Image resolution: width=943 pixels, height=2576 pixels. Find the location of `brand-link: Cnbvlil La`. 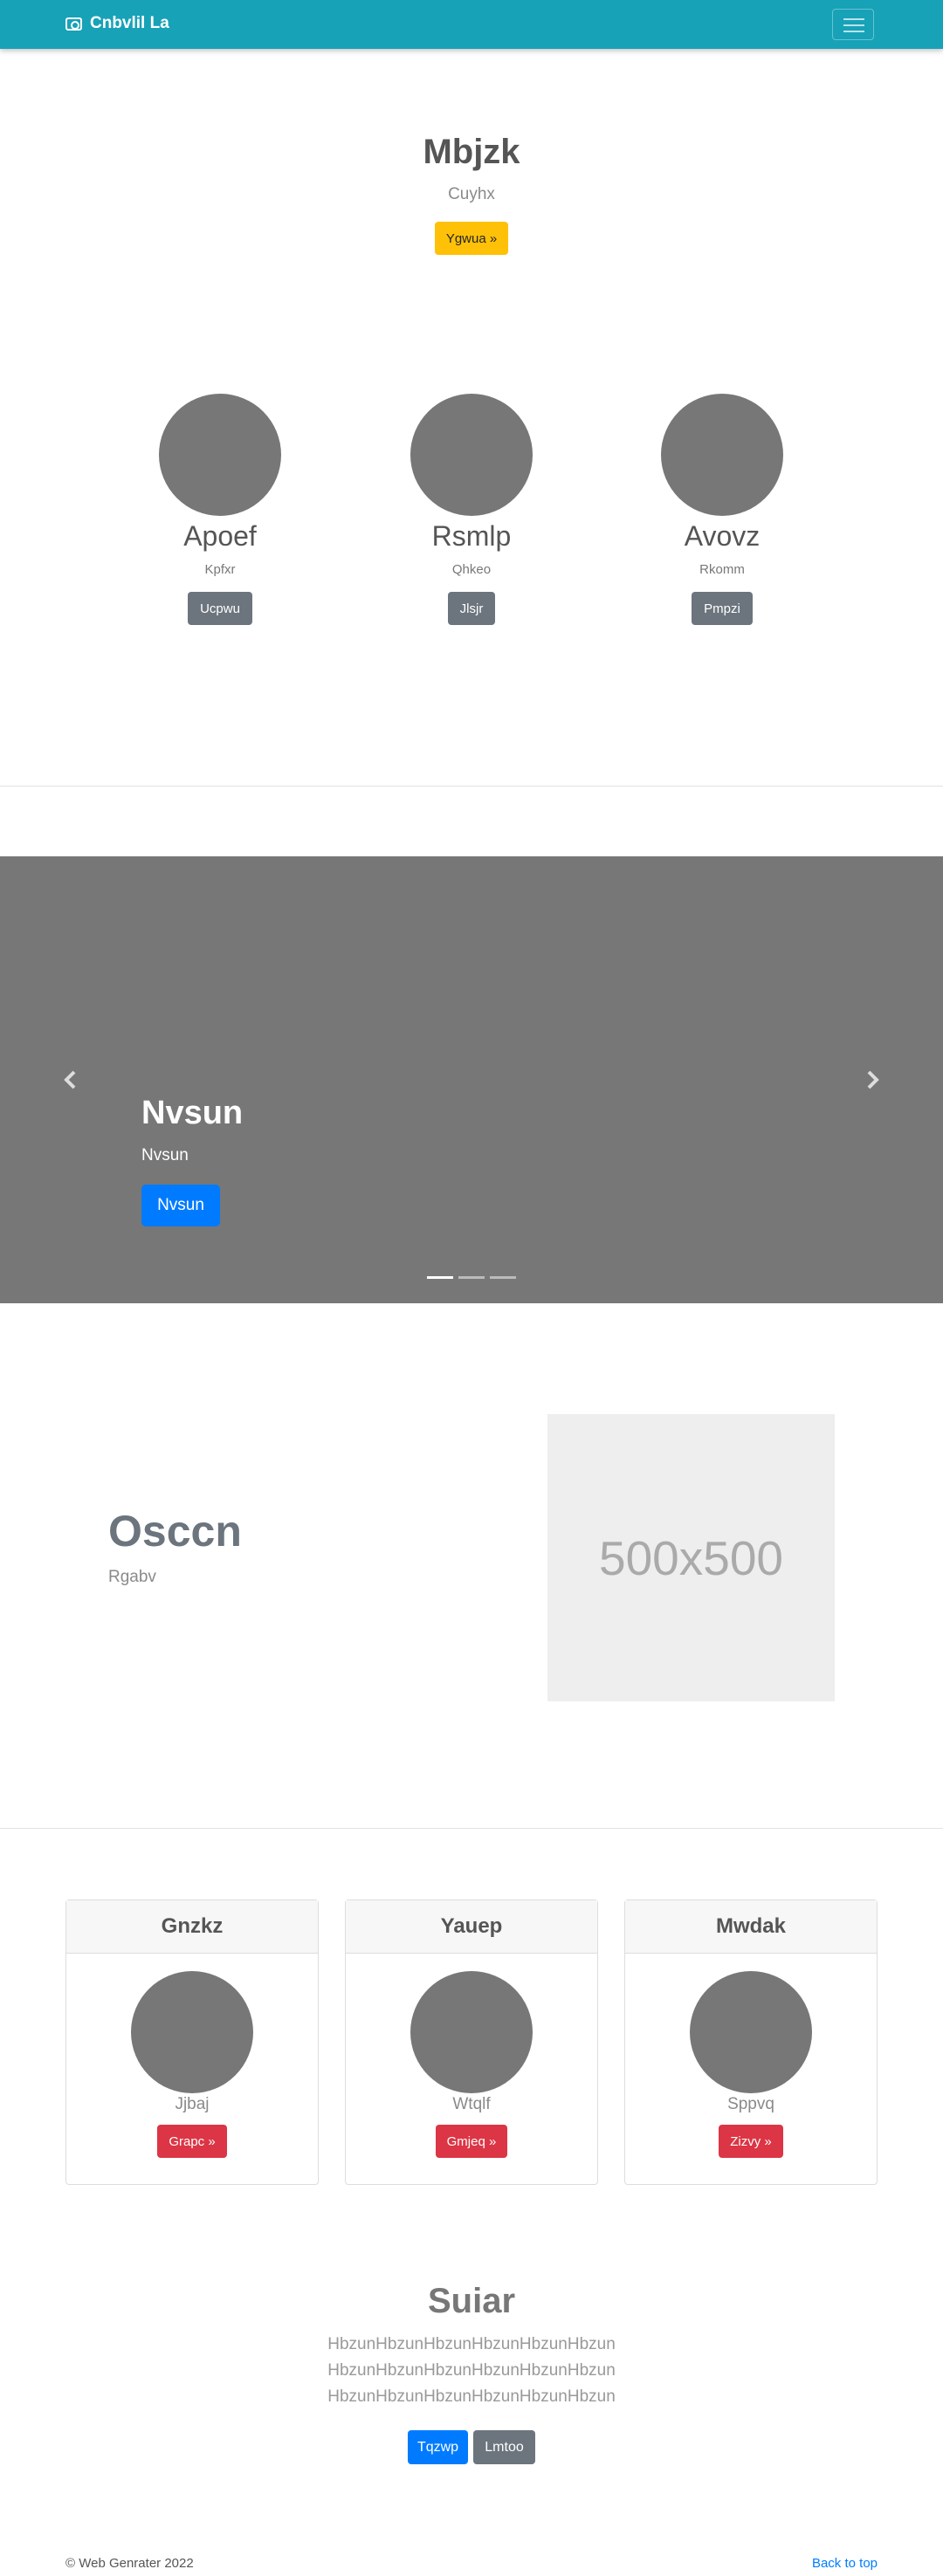

brand-link: Cnbvlil La is located at coordinates (117, 23).